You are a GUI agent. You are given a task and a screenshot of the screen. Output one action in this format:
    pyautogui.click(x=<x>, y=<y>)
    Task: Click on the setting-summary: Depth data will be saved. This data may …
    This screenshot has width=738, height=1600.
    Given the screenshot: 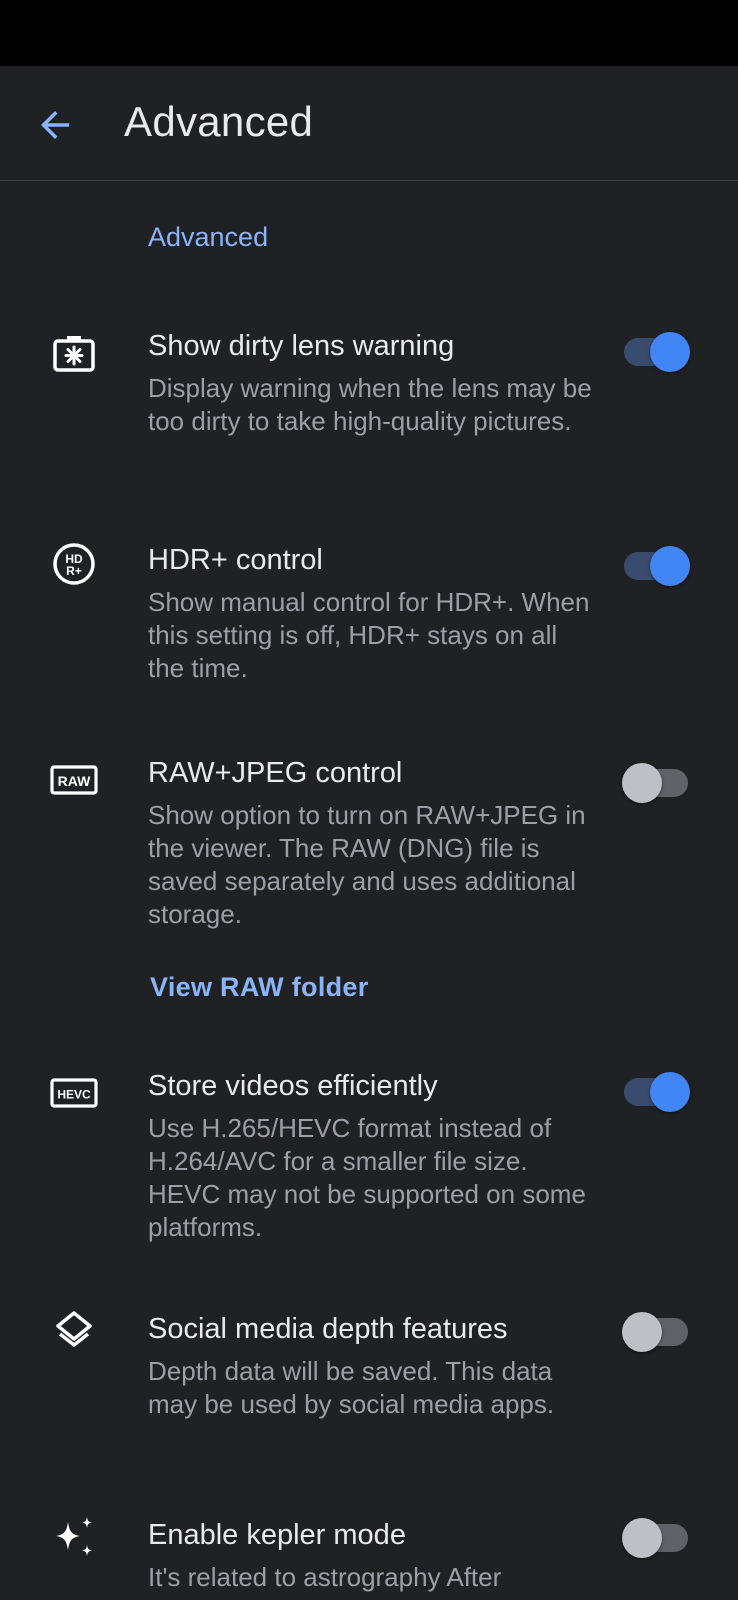 What is the action you would take?
    pyautogui.click(x=351, y=1387)
    